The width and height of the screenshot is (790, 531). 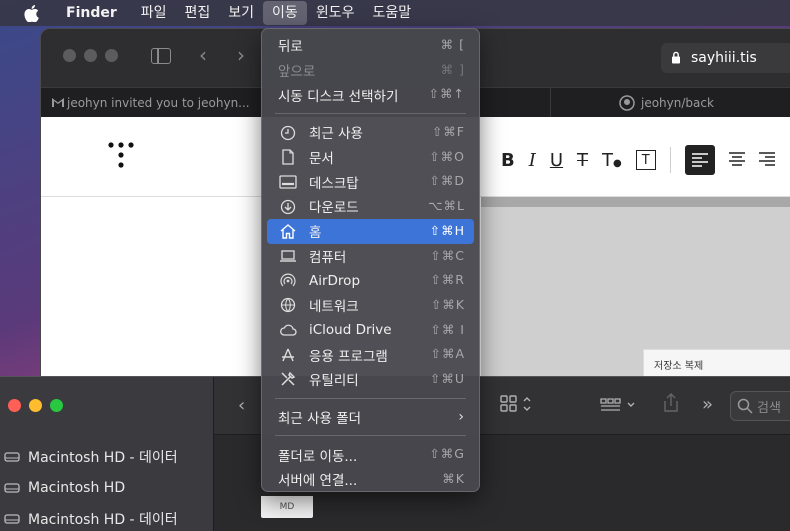 What do you see at coordinates (453, 478) in the screenshot?
I see `menu-shortcut: ⌘K` at bounding box center [453, 478].